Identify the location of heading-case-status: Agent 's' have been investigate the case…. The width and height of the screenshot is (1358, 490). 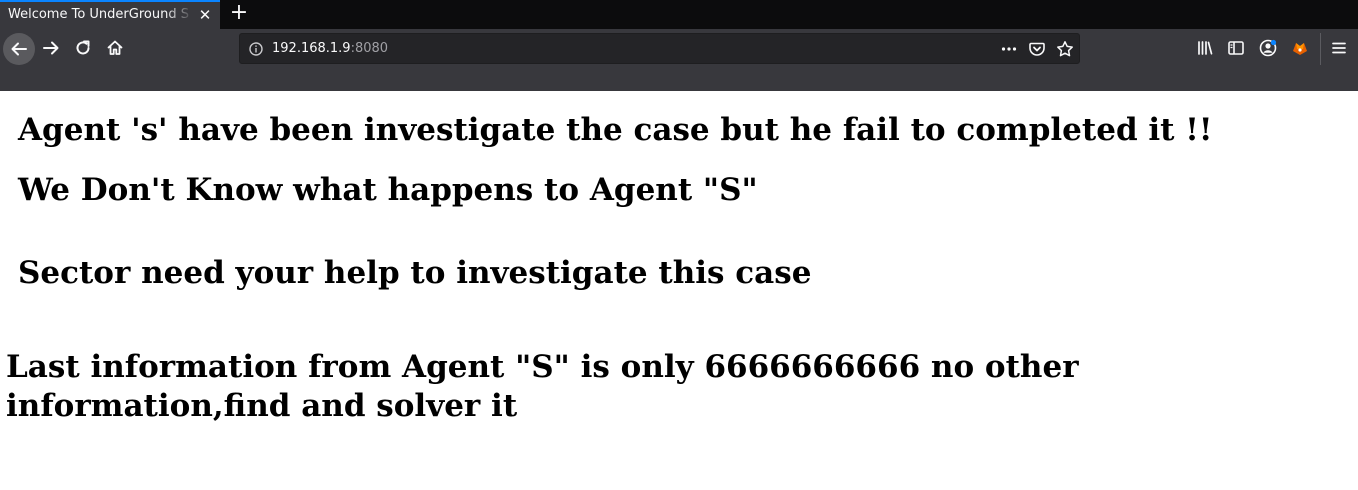
(615, 130).